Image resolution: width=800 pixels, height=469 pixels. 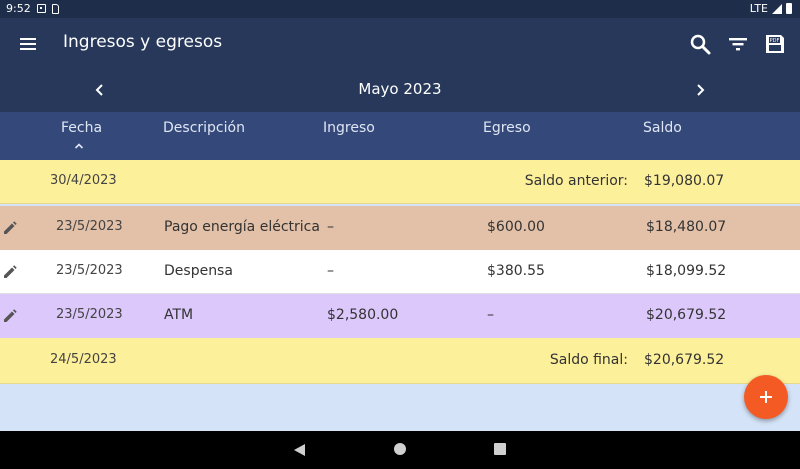 I want to click on table-row: 23/5/2023 ATM $2,580.00 – $20,679.52, so click(x=400, y=316).